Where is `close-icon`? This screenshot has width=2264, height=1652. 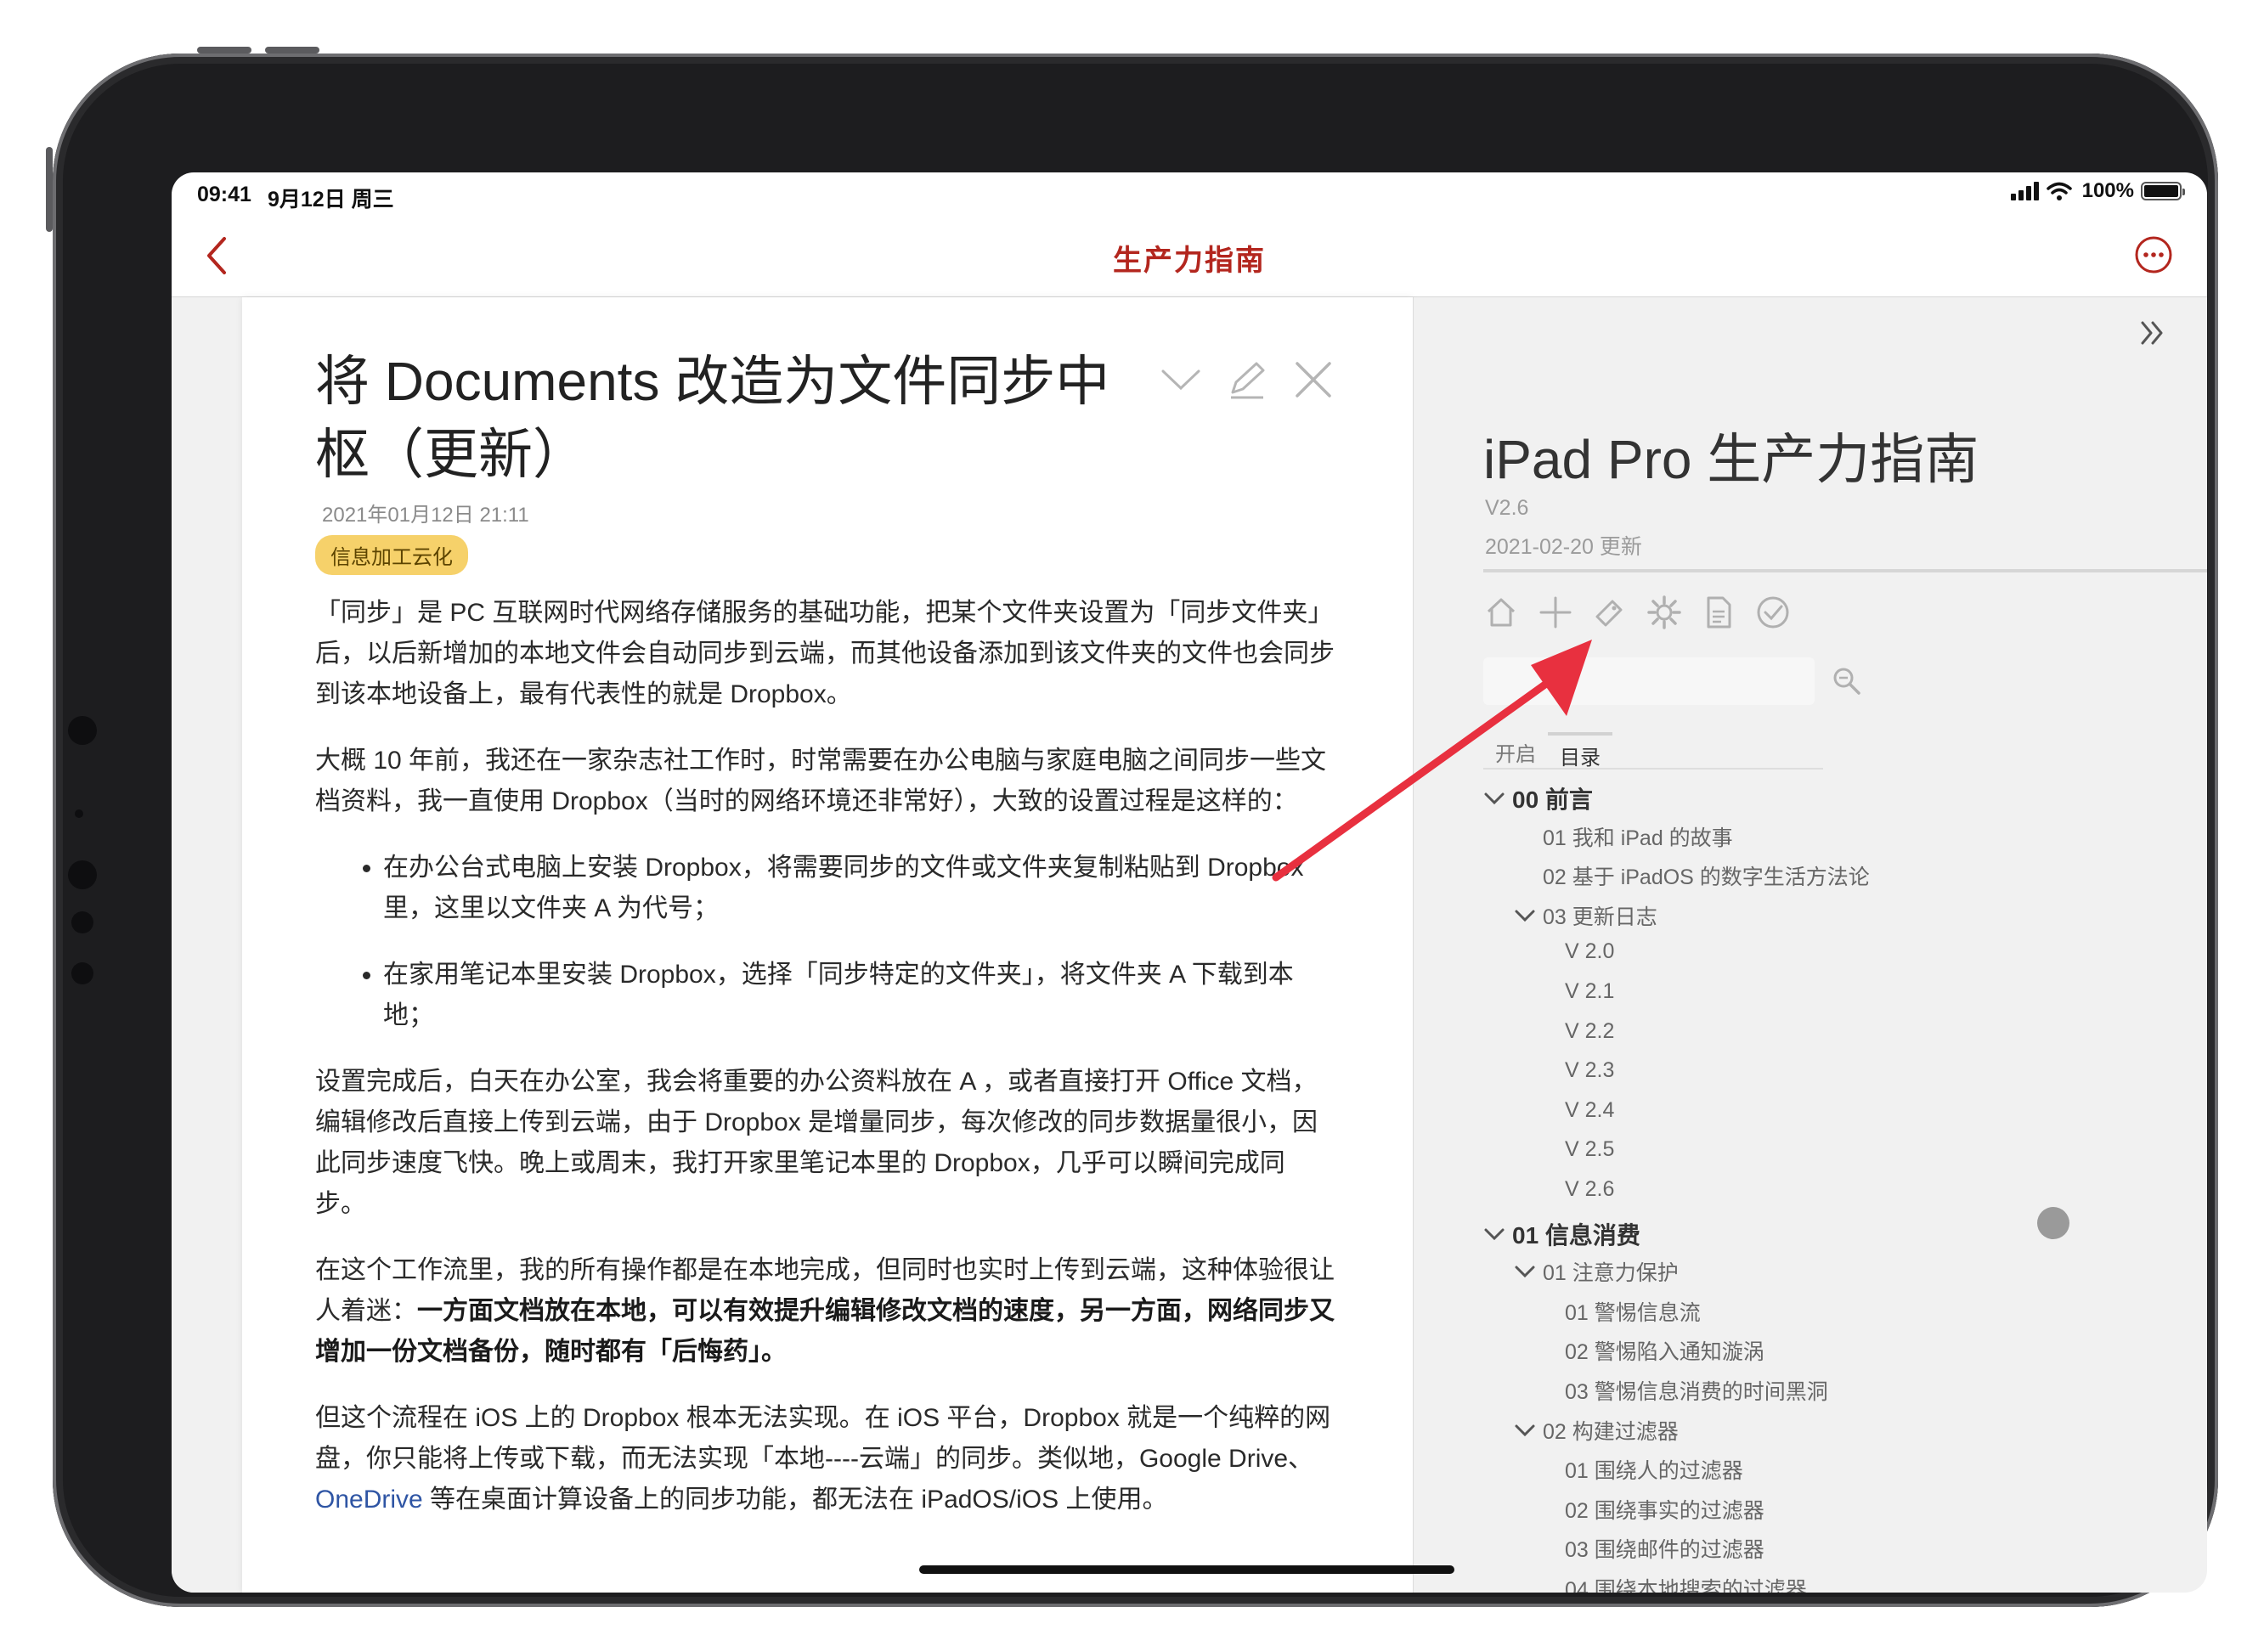
close-icon is located at coordinates (1313, 379).